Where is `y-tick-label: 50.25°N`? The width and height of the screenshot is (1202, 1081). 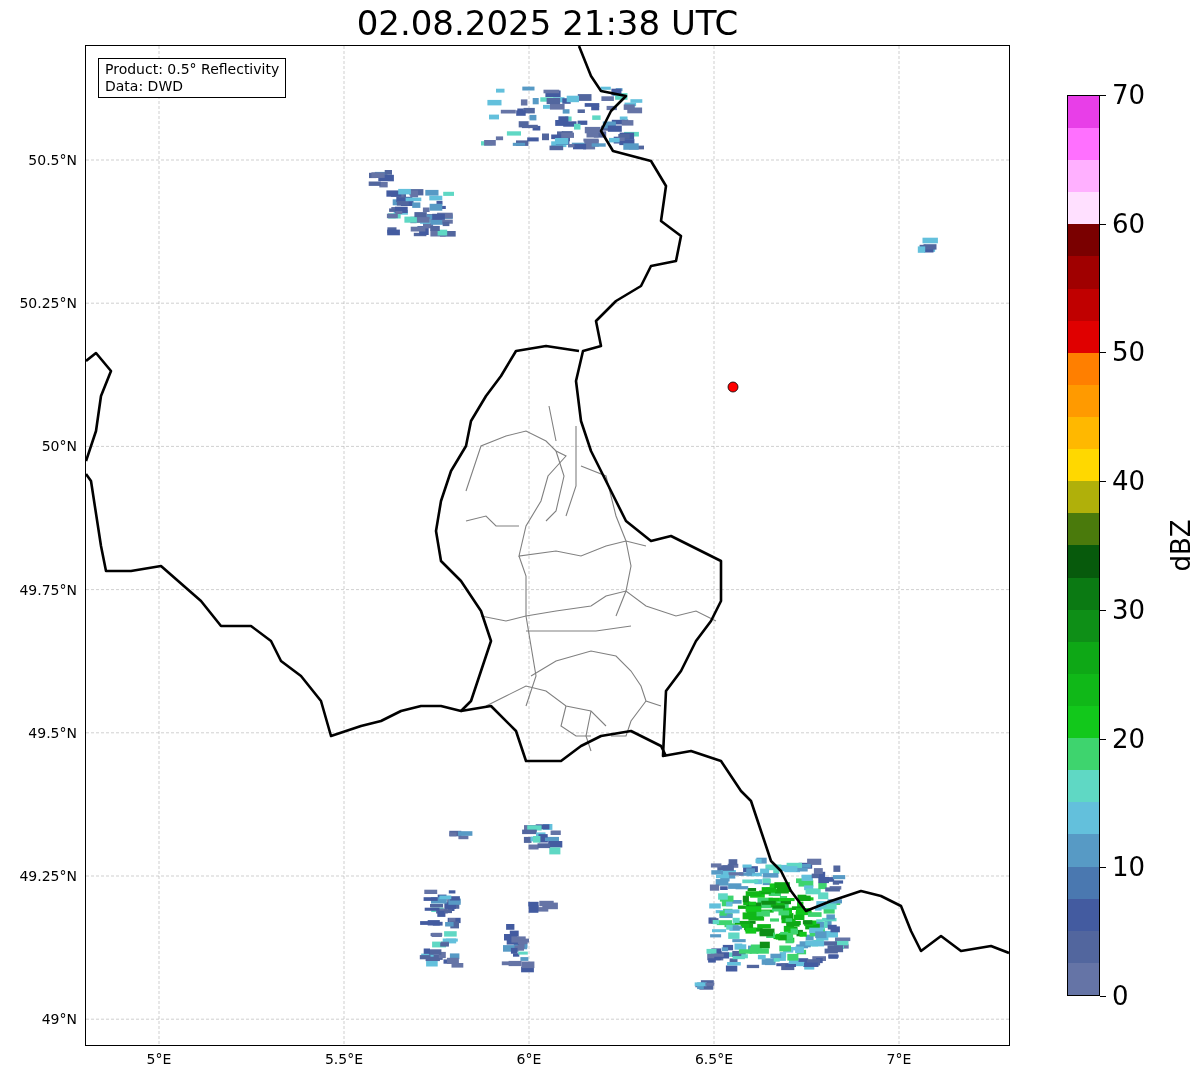
y-tick-label: 50.25°N is located at coordinates (48, 303).